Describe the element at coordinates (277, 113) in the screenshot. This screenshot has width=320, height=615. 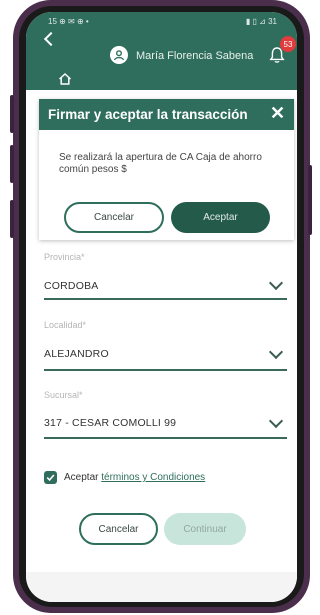
I see `close-icon: ✕` at that location.